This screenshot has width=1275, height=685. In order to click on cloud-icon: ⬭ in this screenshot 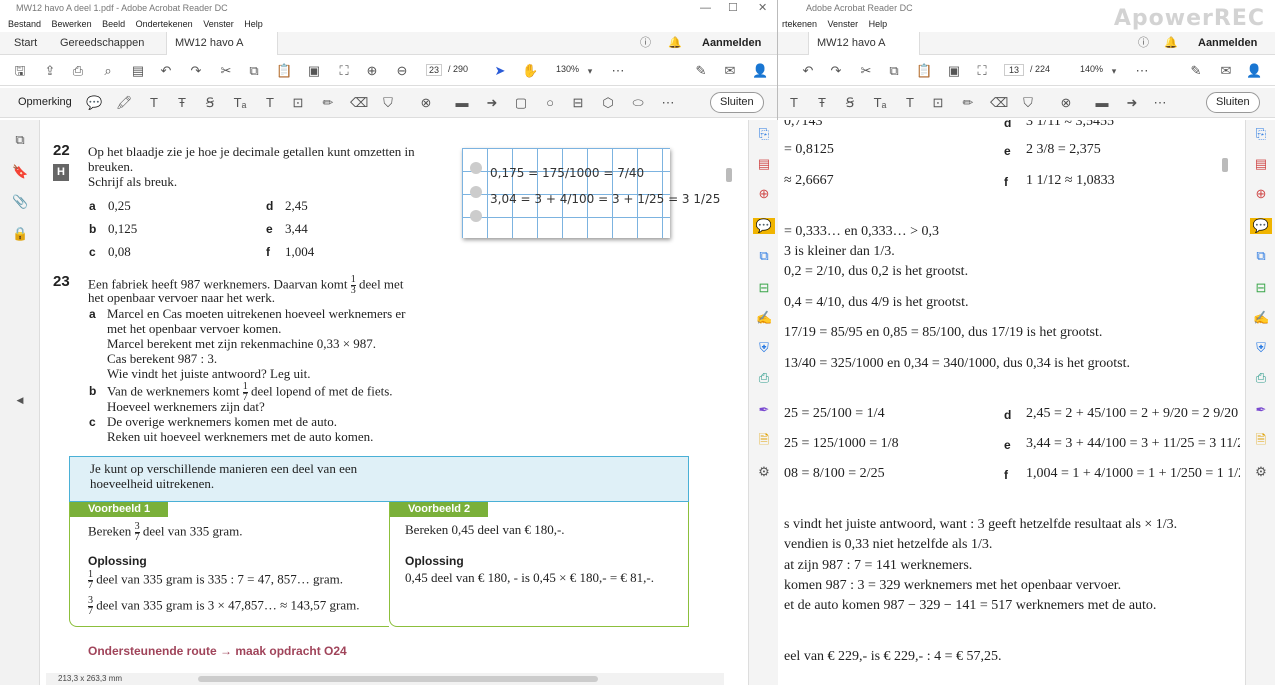, I will do `click(638, 103)`.